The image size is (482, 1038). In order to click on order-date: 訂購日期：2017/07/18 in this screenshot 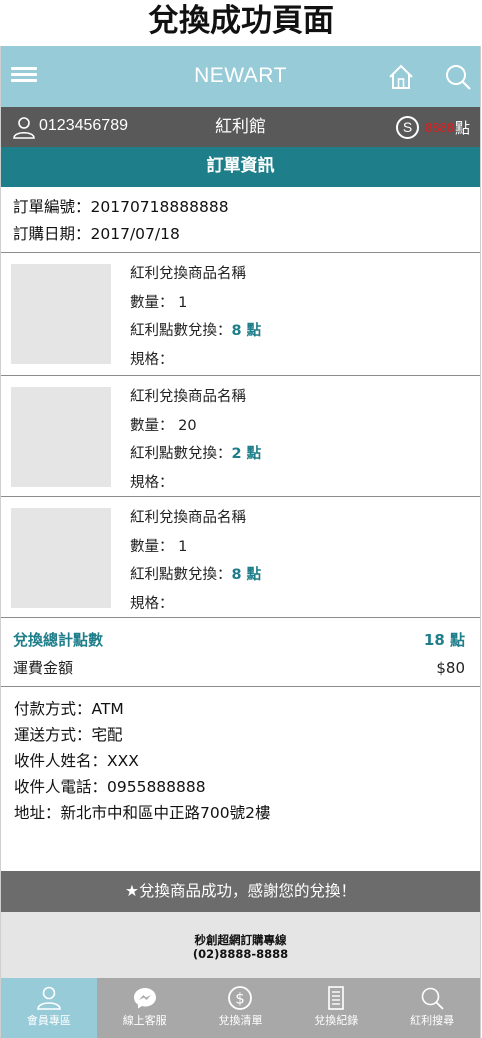, I will do `click(96, 234)`.